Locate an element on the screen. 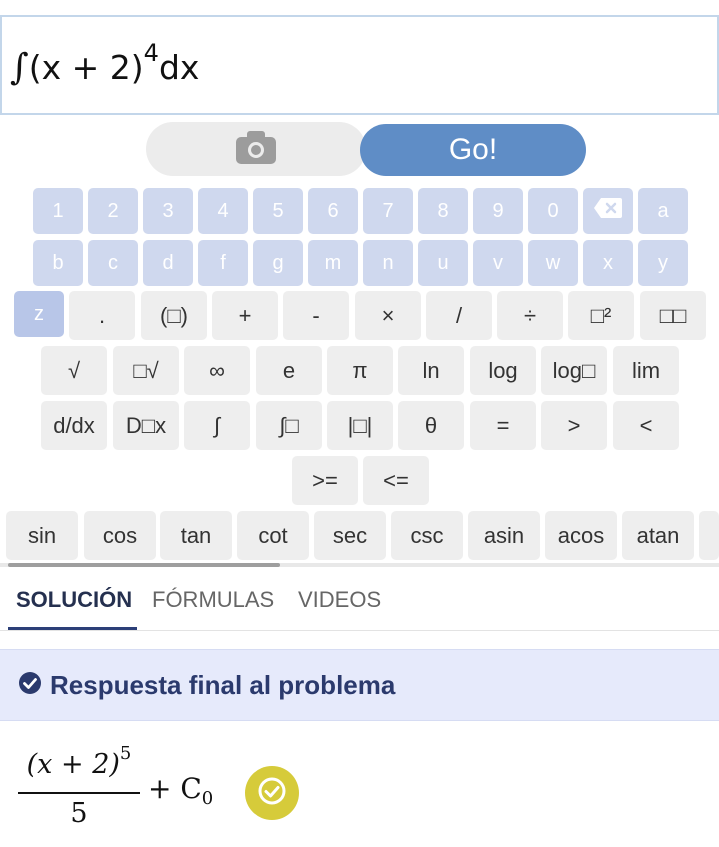 The image size is (719, 847). key-cot: cot is located at coordinates (273, 535).